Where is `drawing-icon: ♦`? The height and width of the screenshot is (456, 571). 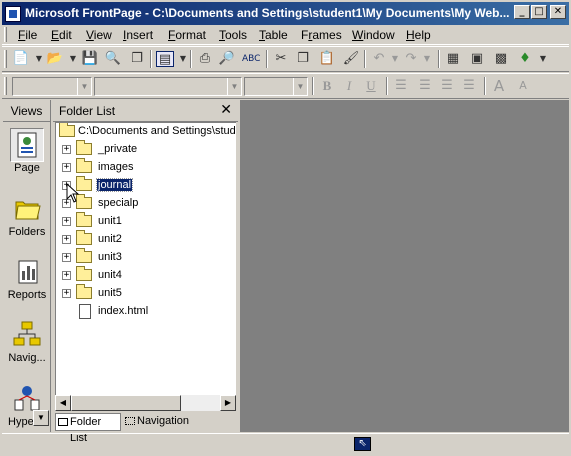 drawing-icon: ♦ is located at coordinates (525, 59).